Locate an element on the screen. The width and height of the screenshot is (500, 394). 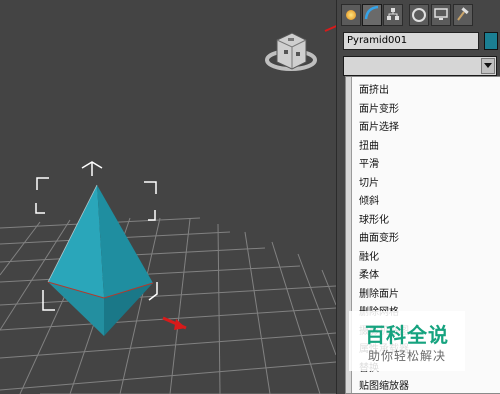
red-arrow-panel is located at coordinates (330, 28).